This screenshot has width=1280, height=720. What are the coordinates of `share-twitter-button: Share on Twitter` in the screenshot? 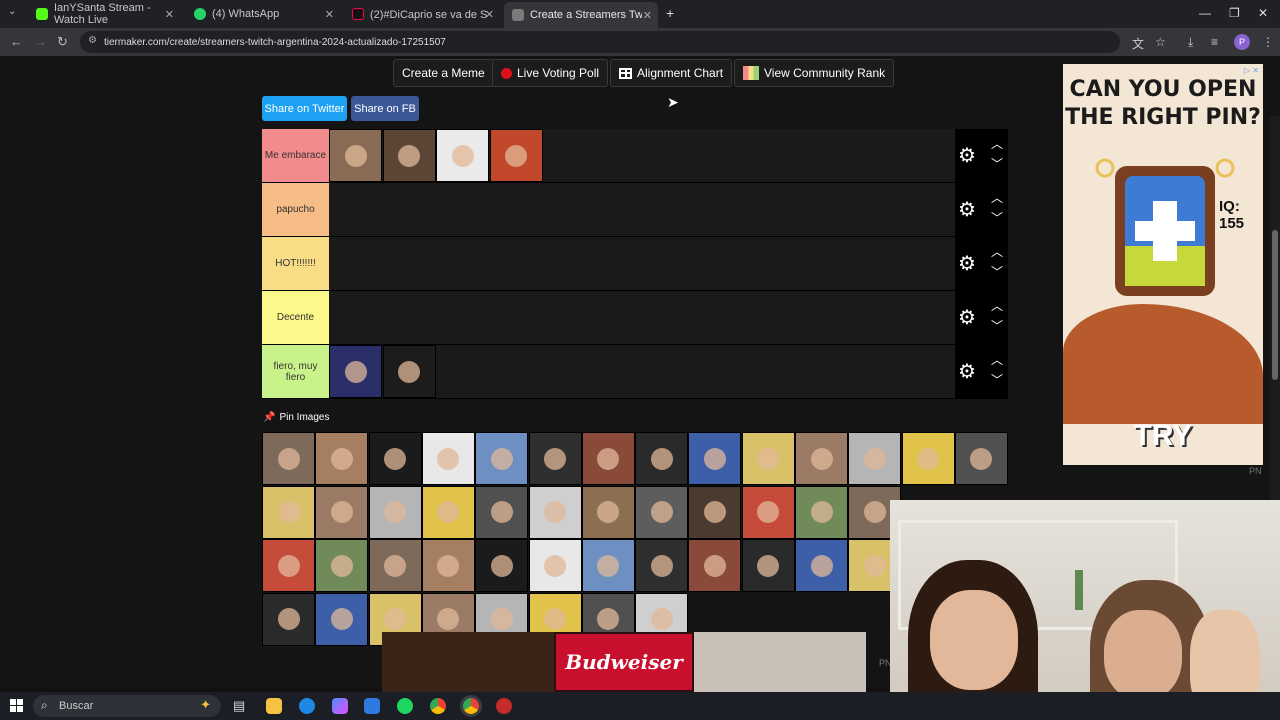 It's located at (304, 108).